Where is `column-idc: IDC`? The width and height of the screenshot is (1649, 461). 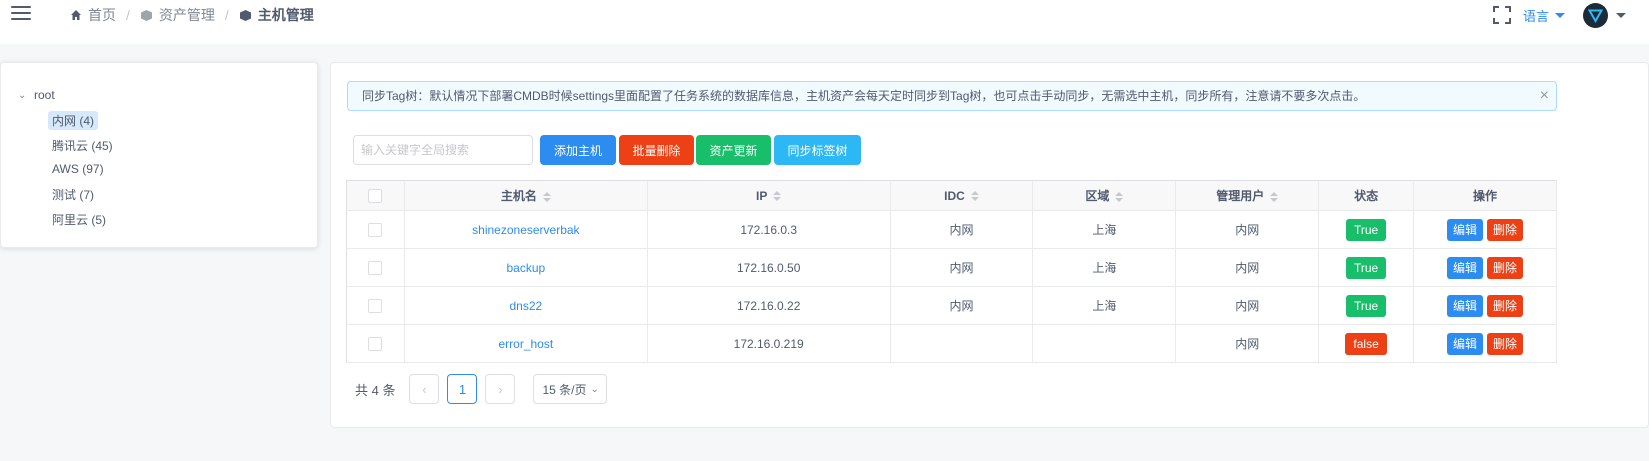 column-idc: IDC is located at coordinates (962, 195).